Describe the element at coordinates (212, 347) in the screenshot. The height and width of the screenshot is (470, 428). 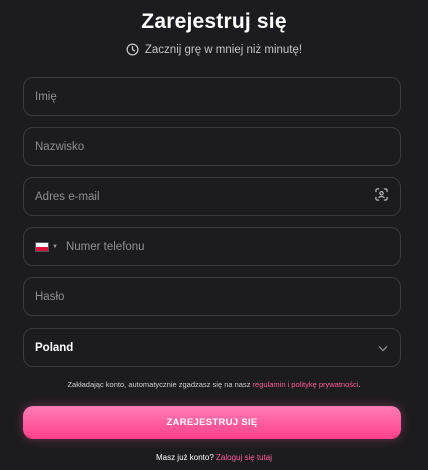
I see `country-select: Poland` at that location.